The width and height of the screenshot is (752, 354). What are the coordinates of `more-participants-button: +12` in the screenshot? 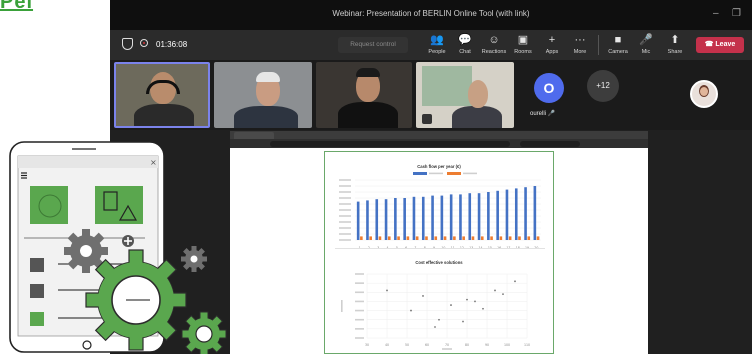 It's located at (603, 86).